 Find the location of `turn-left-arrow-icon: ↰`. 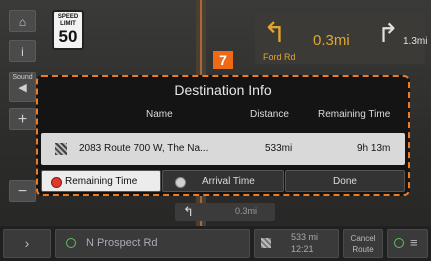

turn-left-arrow-icon: ↰ is located at coordinates (275, 32).